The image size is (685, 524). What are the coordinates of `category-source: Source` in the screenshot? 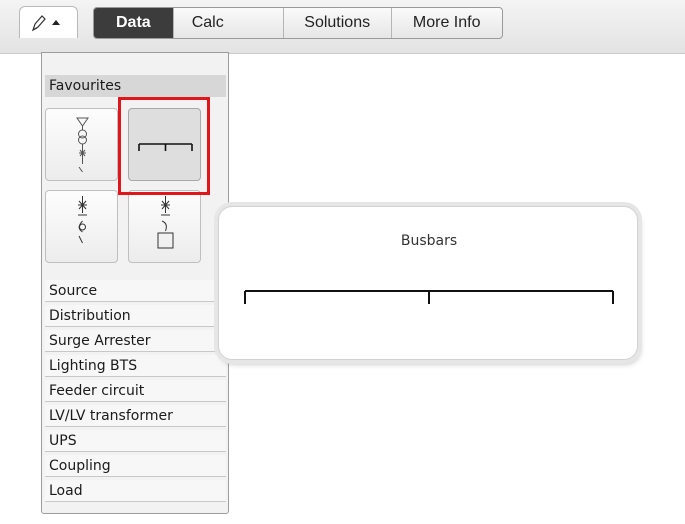 It's located at (135, 291).